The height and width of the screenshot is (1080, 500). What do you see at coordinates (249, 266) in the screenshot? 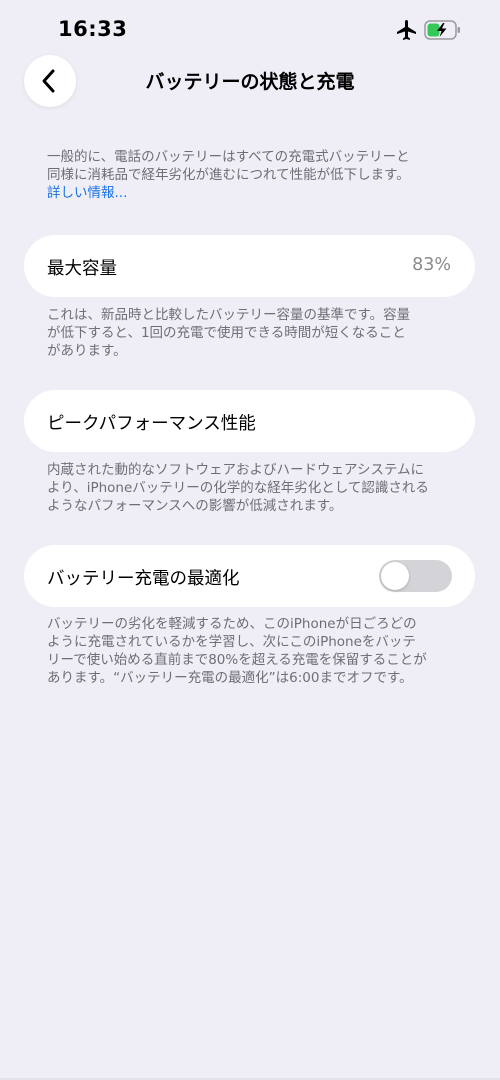
I see `max-capacity-row: 最大容量 83%` at bounding box center [249, 266].